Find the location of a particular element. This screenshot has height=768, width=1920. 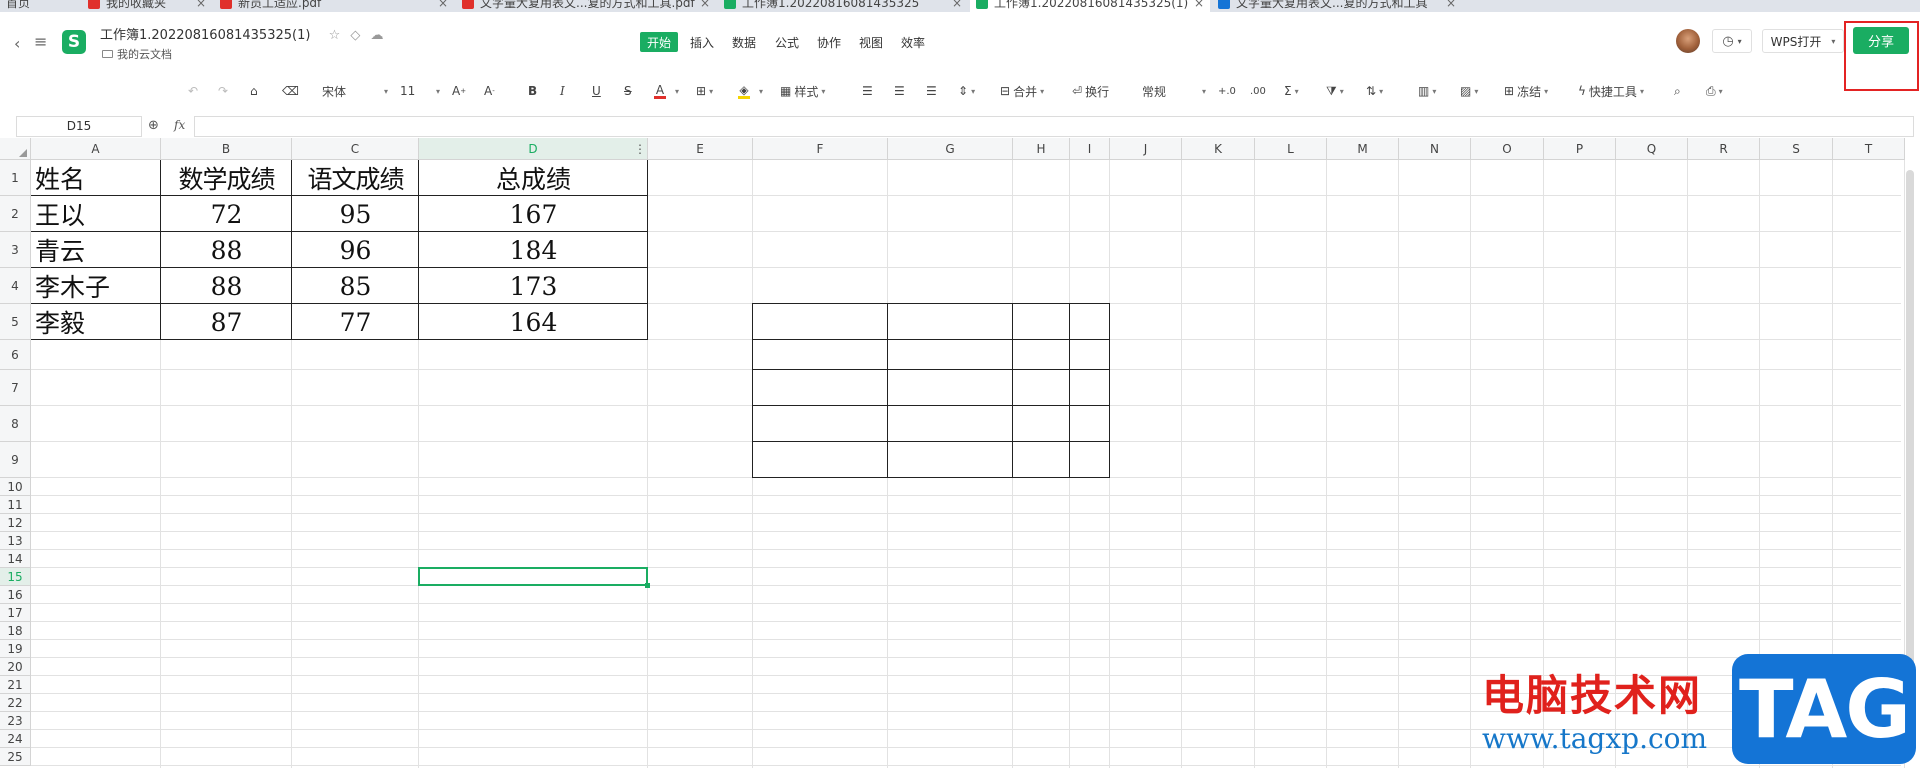

cell-A4: 李木子 is located at coordinates (96, 286).